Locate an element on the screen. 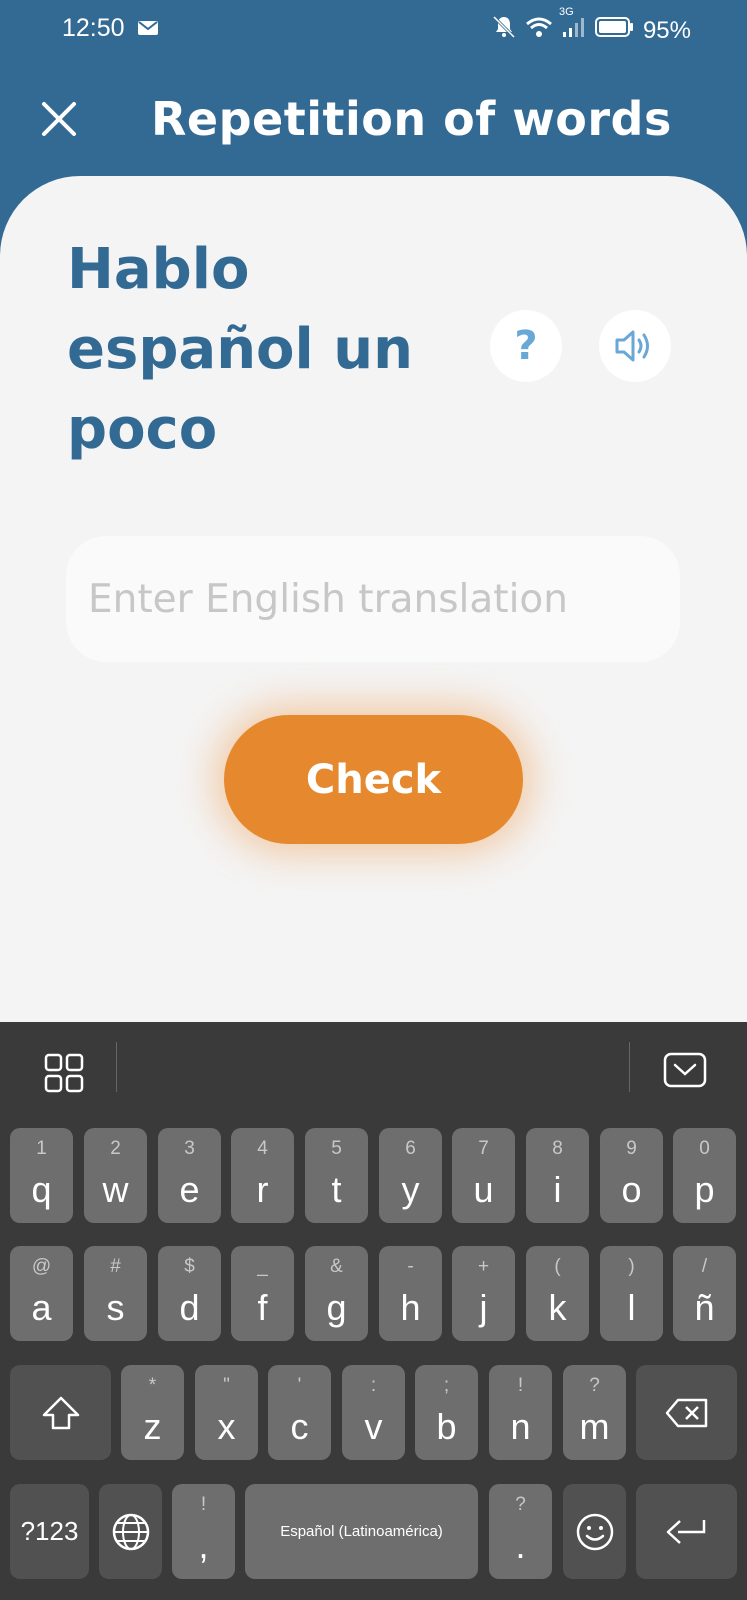  app-header: Repetition of words is located at coordinates (373, 120).